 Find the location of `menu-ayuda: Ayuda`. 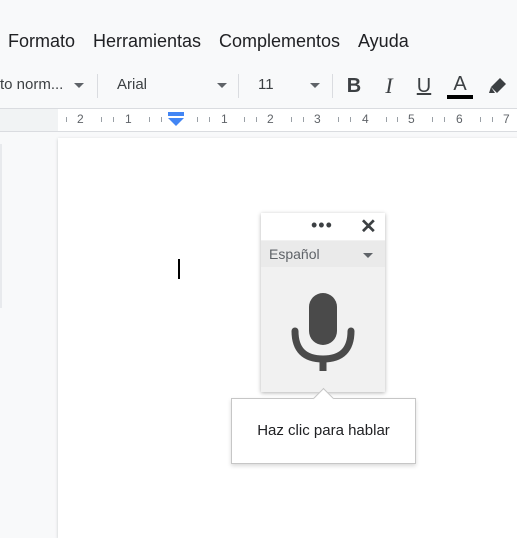

menu-ayuda: Ayuda is located at coordinates (383, 41).